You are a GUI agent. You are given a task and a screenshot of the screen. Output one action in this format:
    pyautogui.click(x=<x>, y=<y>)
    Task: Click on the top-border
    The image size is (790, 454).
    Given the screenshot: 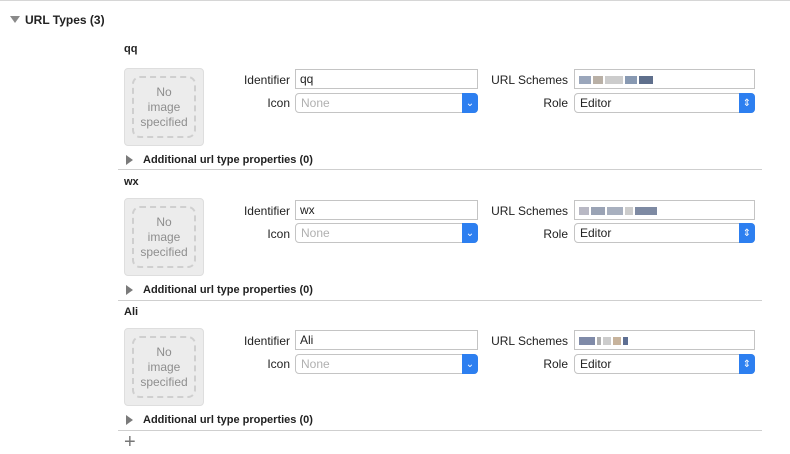 What is the action you would take?
    pyautogui.click(x=395, y=0)
    